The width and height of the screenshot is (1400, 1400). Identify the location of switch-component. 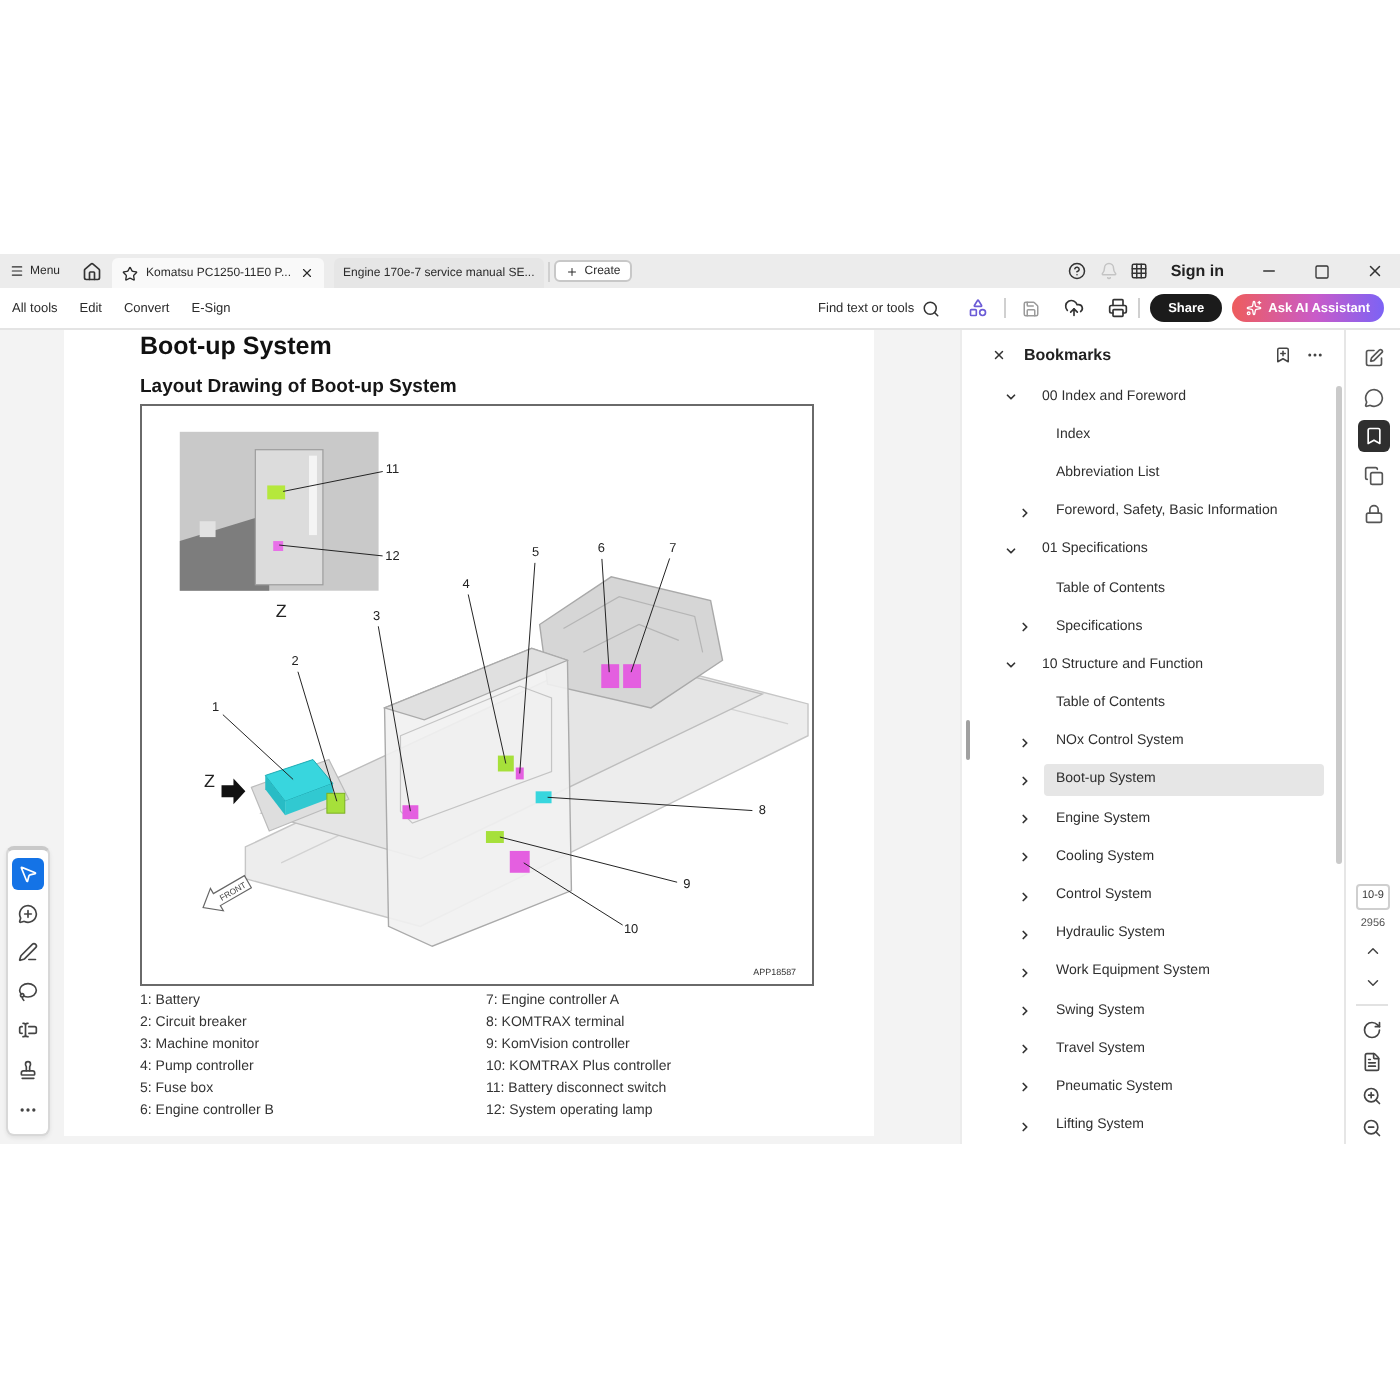
(276, 492).